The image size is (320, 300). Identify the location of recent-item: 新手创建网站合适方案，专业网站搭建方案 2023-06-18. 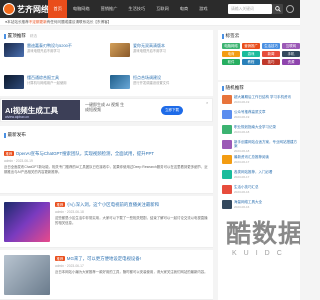
(260, 146).